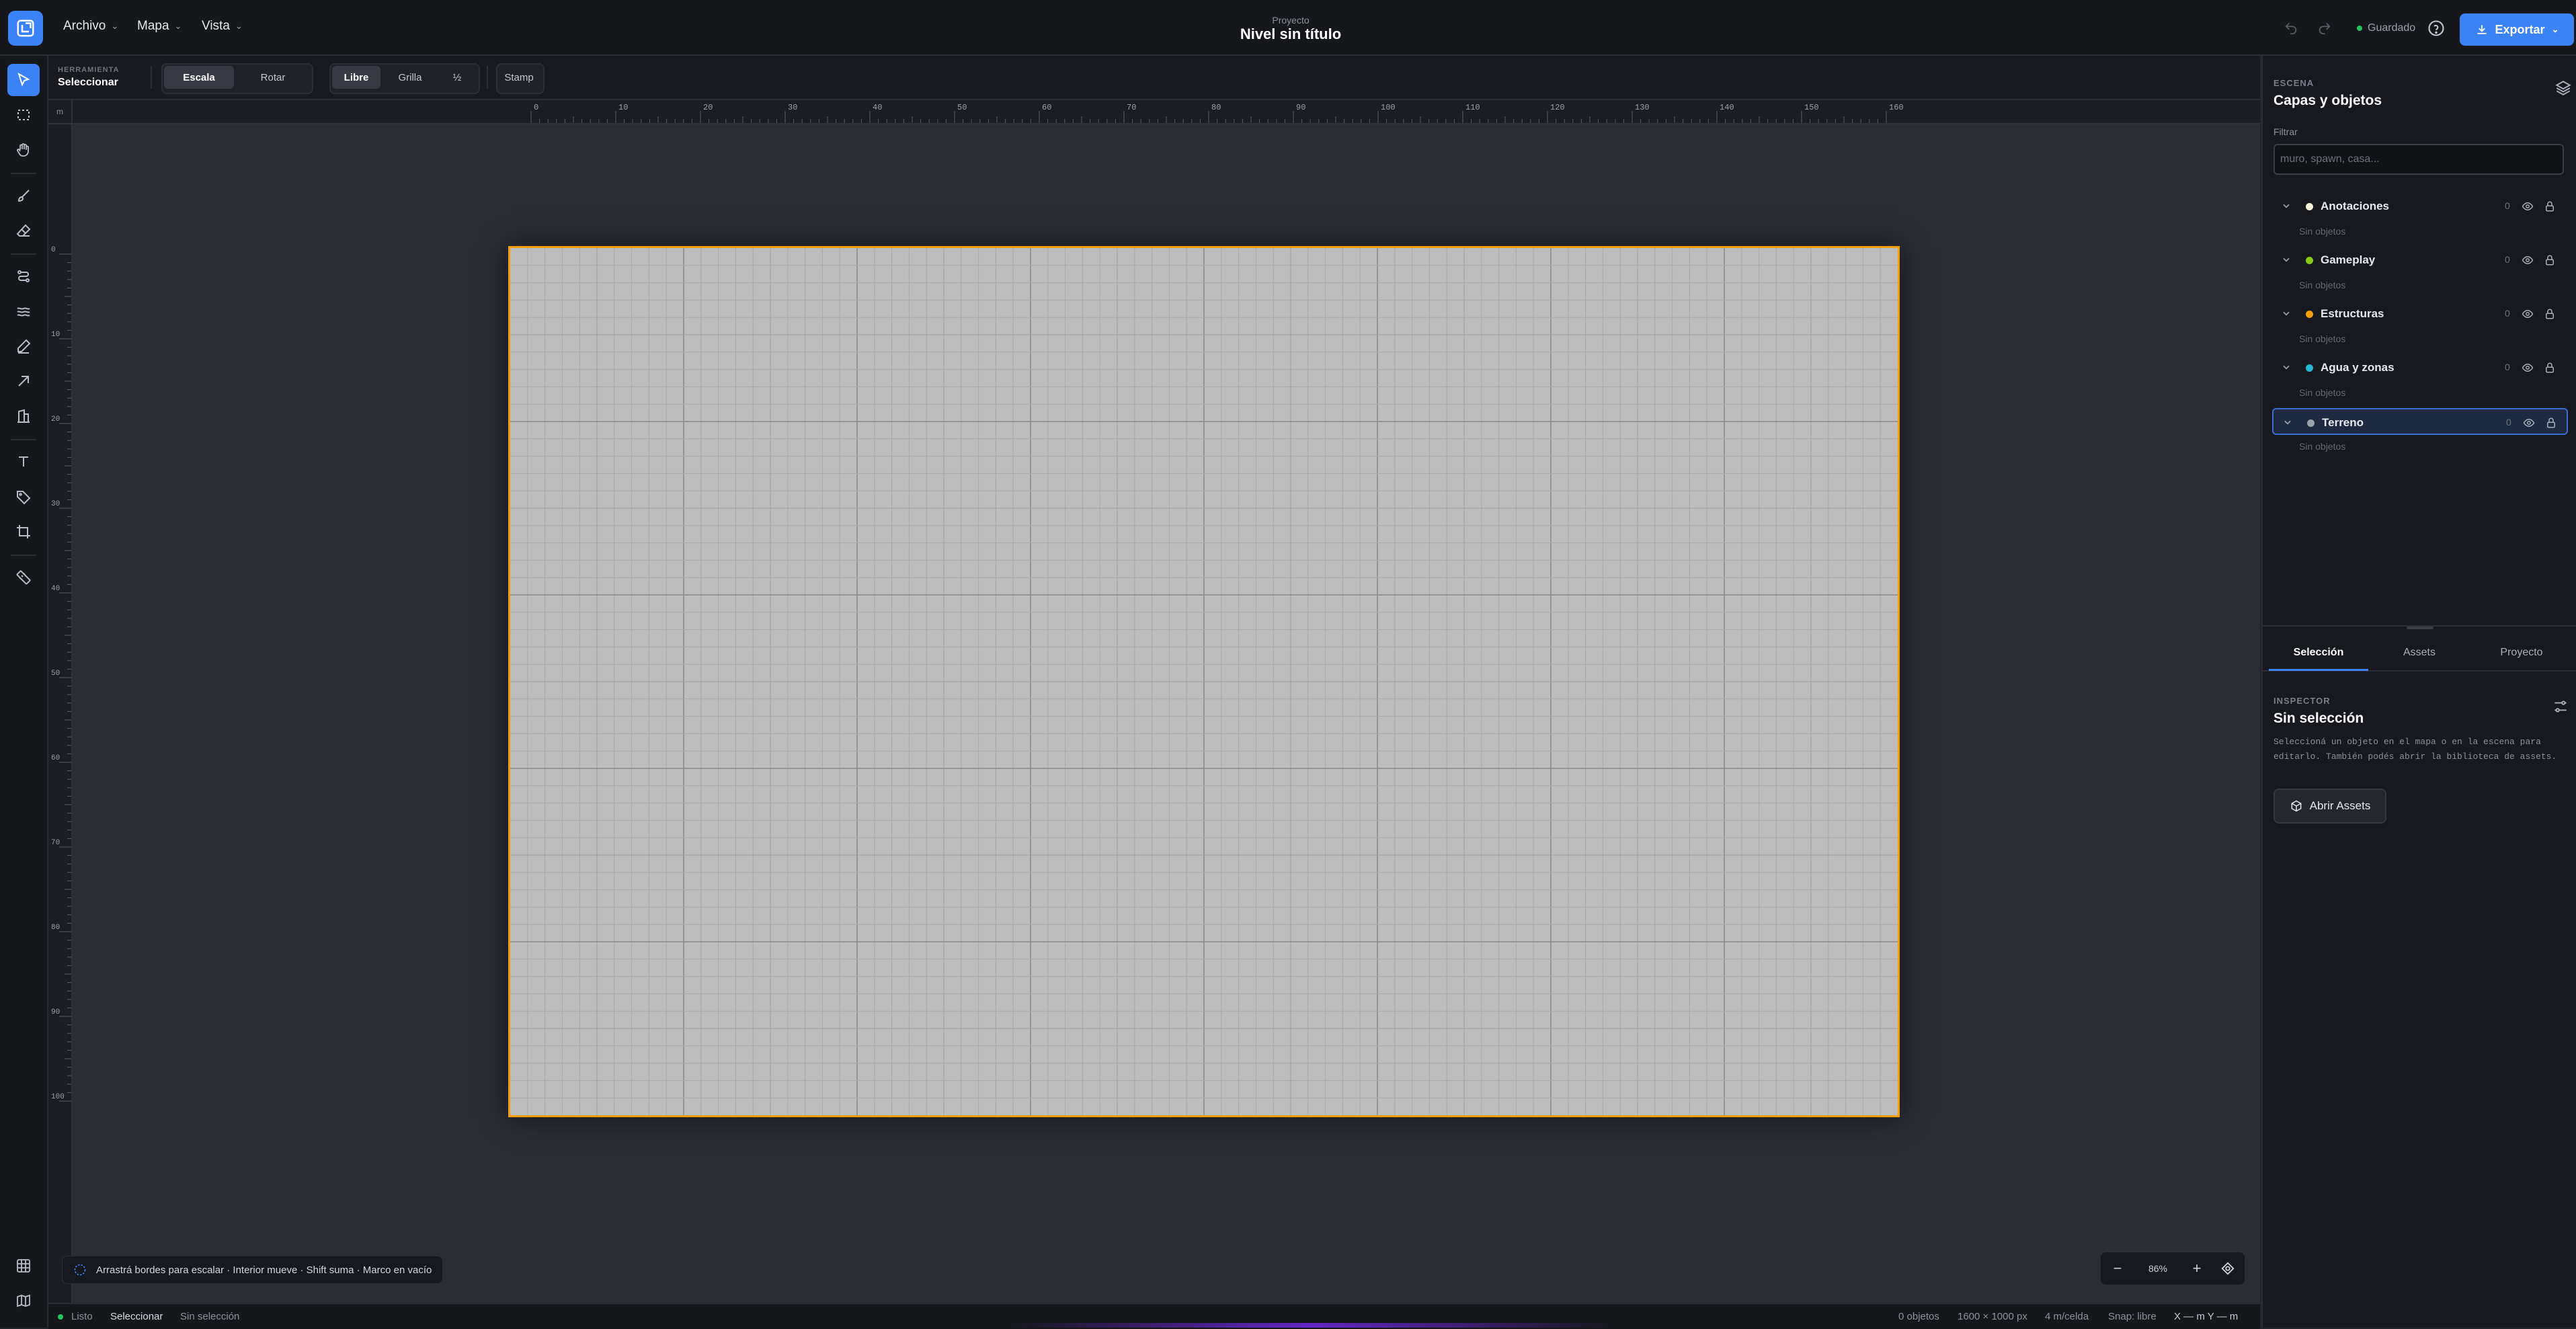 Image resolution: width=2576 pixels, height=1329 pixels. Describe the element at coordinates (2420, 628) in the screenshot. I see `resize-handle` at that location.